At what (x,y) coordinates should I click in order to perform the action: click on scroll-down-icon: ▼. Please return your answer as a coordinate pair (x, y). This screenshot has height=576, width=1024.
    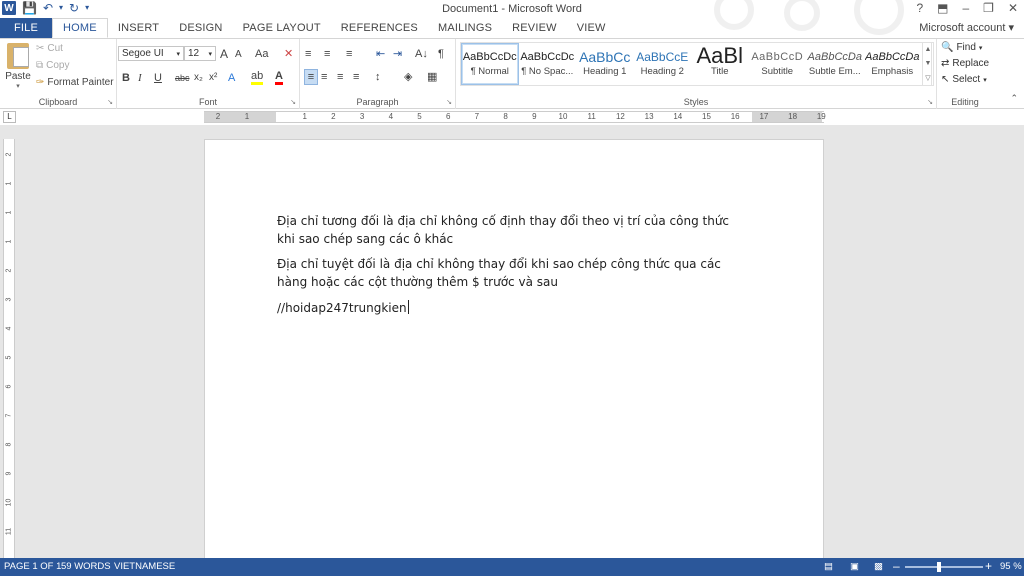
    Looking at the image, I should click on (928, 63).